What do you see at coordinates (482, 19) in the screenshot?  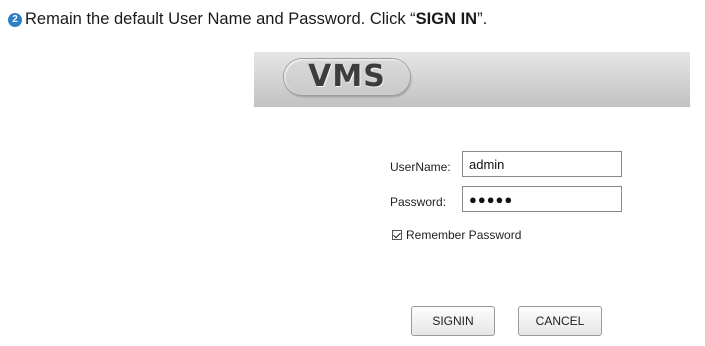 I see `instruction-text-after: ”.` at bounding box center [482, 19].